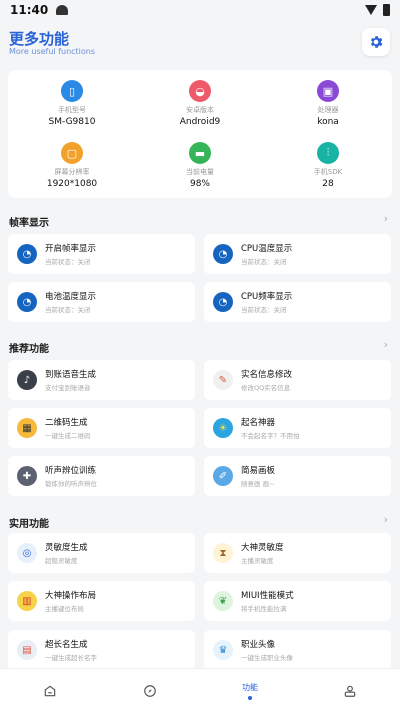 Image resolution: width=400 pixels, height=712 pixels. Describe the element at coordinates (39, 39) in the screenshot. I see `page-title: 更多功能` at that location.